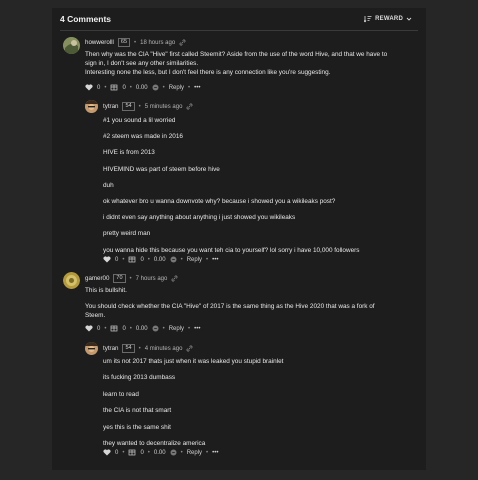  I want to click on comment-line: Steem., so click(95, 315).